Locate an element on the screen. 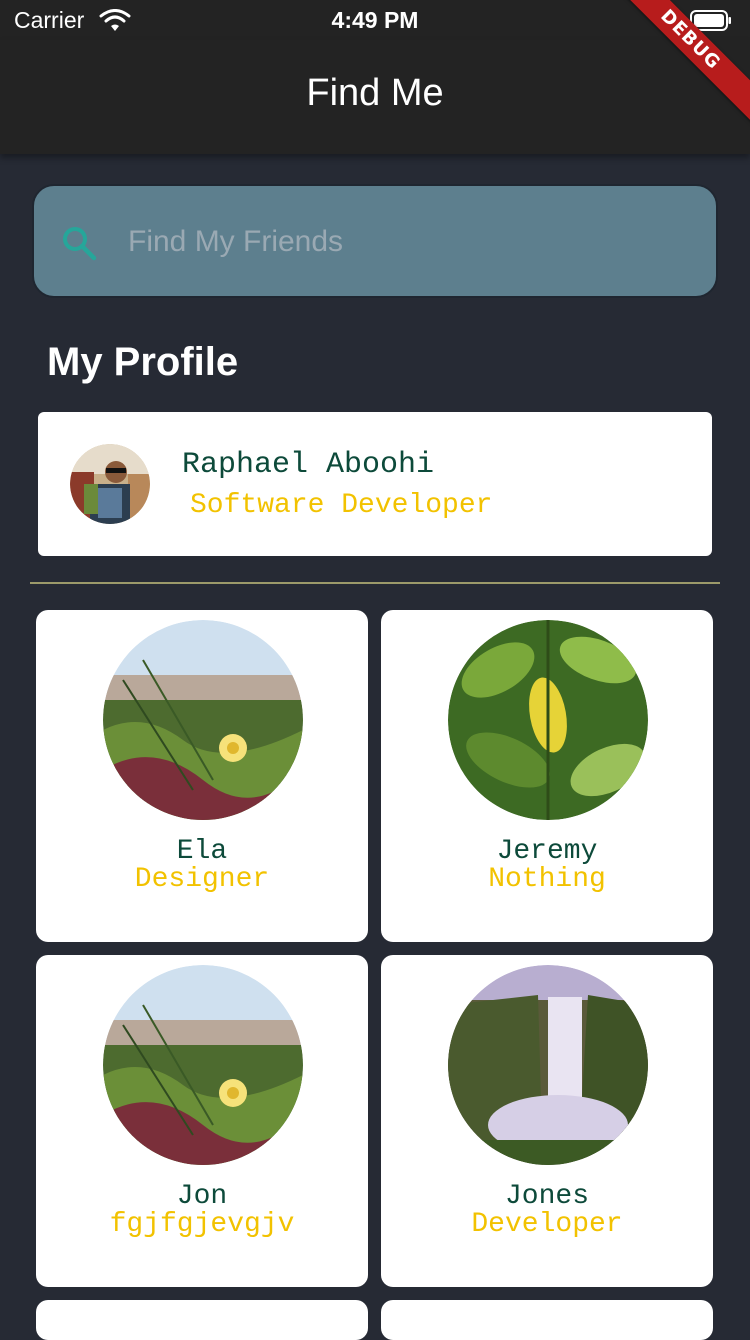 Image resolution: width=750 pixels, height=1340 pixels. friend-card-jones: Jones Developer is located at coordinates (547, 1121).